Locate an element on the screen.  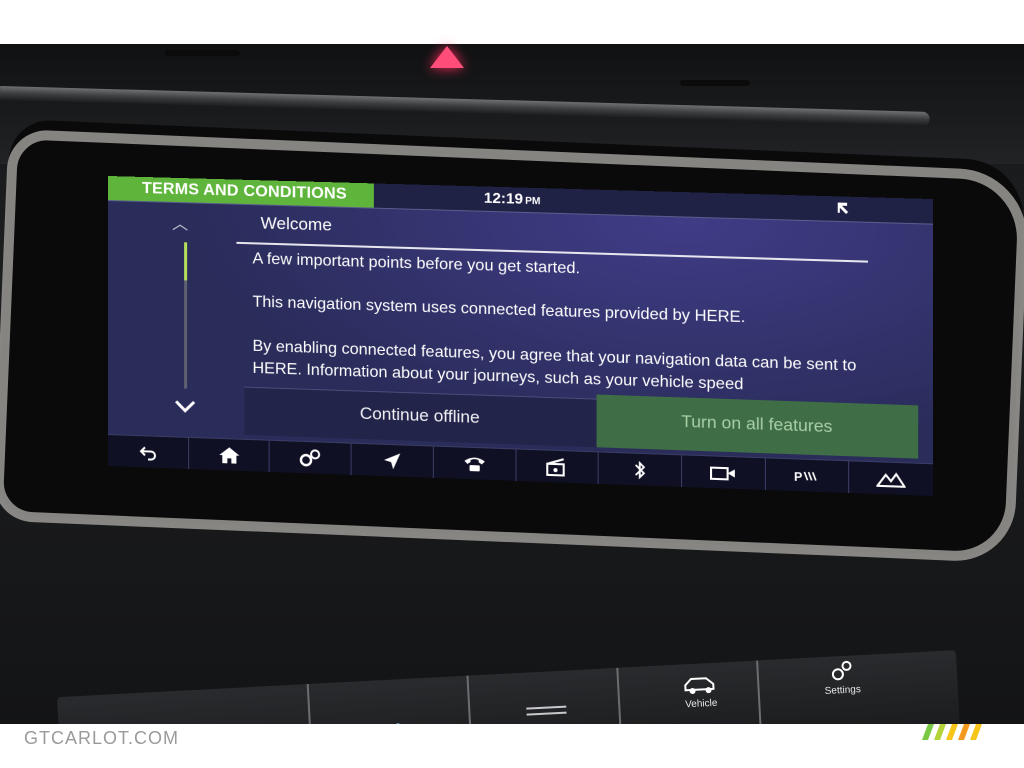
navigation-icon is located at coordinates (392, 460).